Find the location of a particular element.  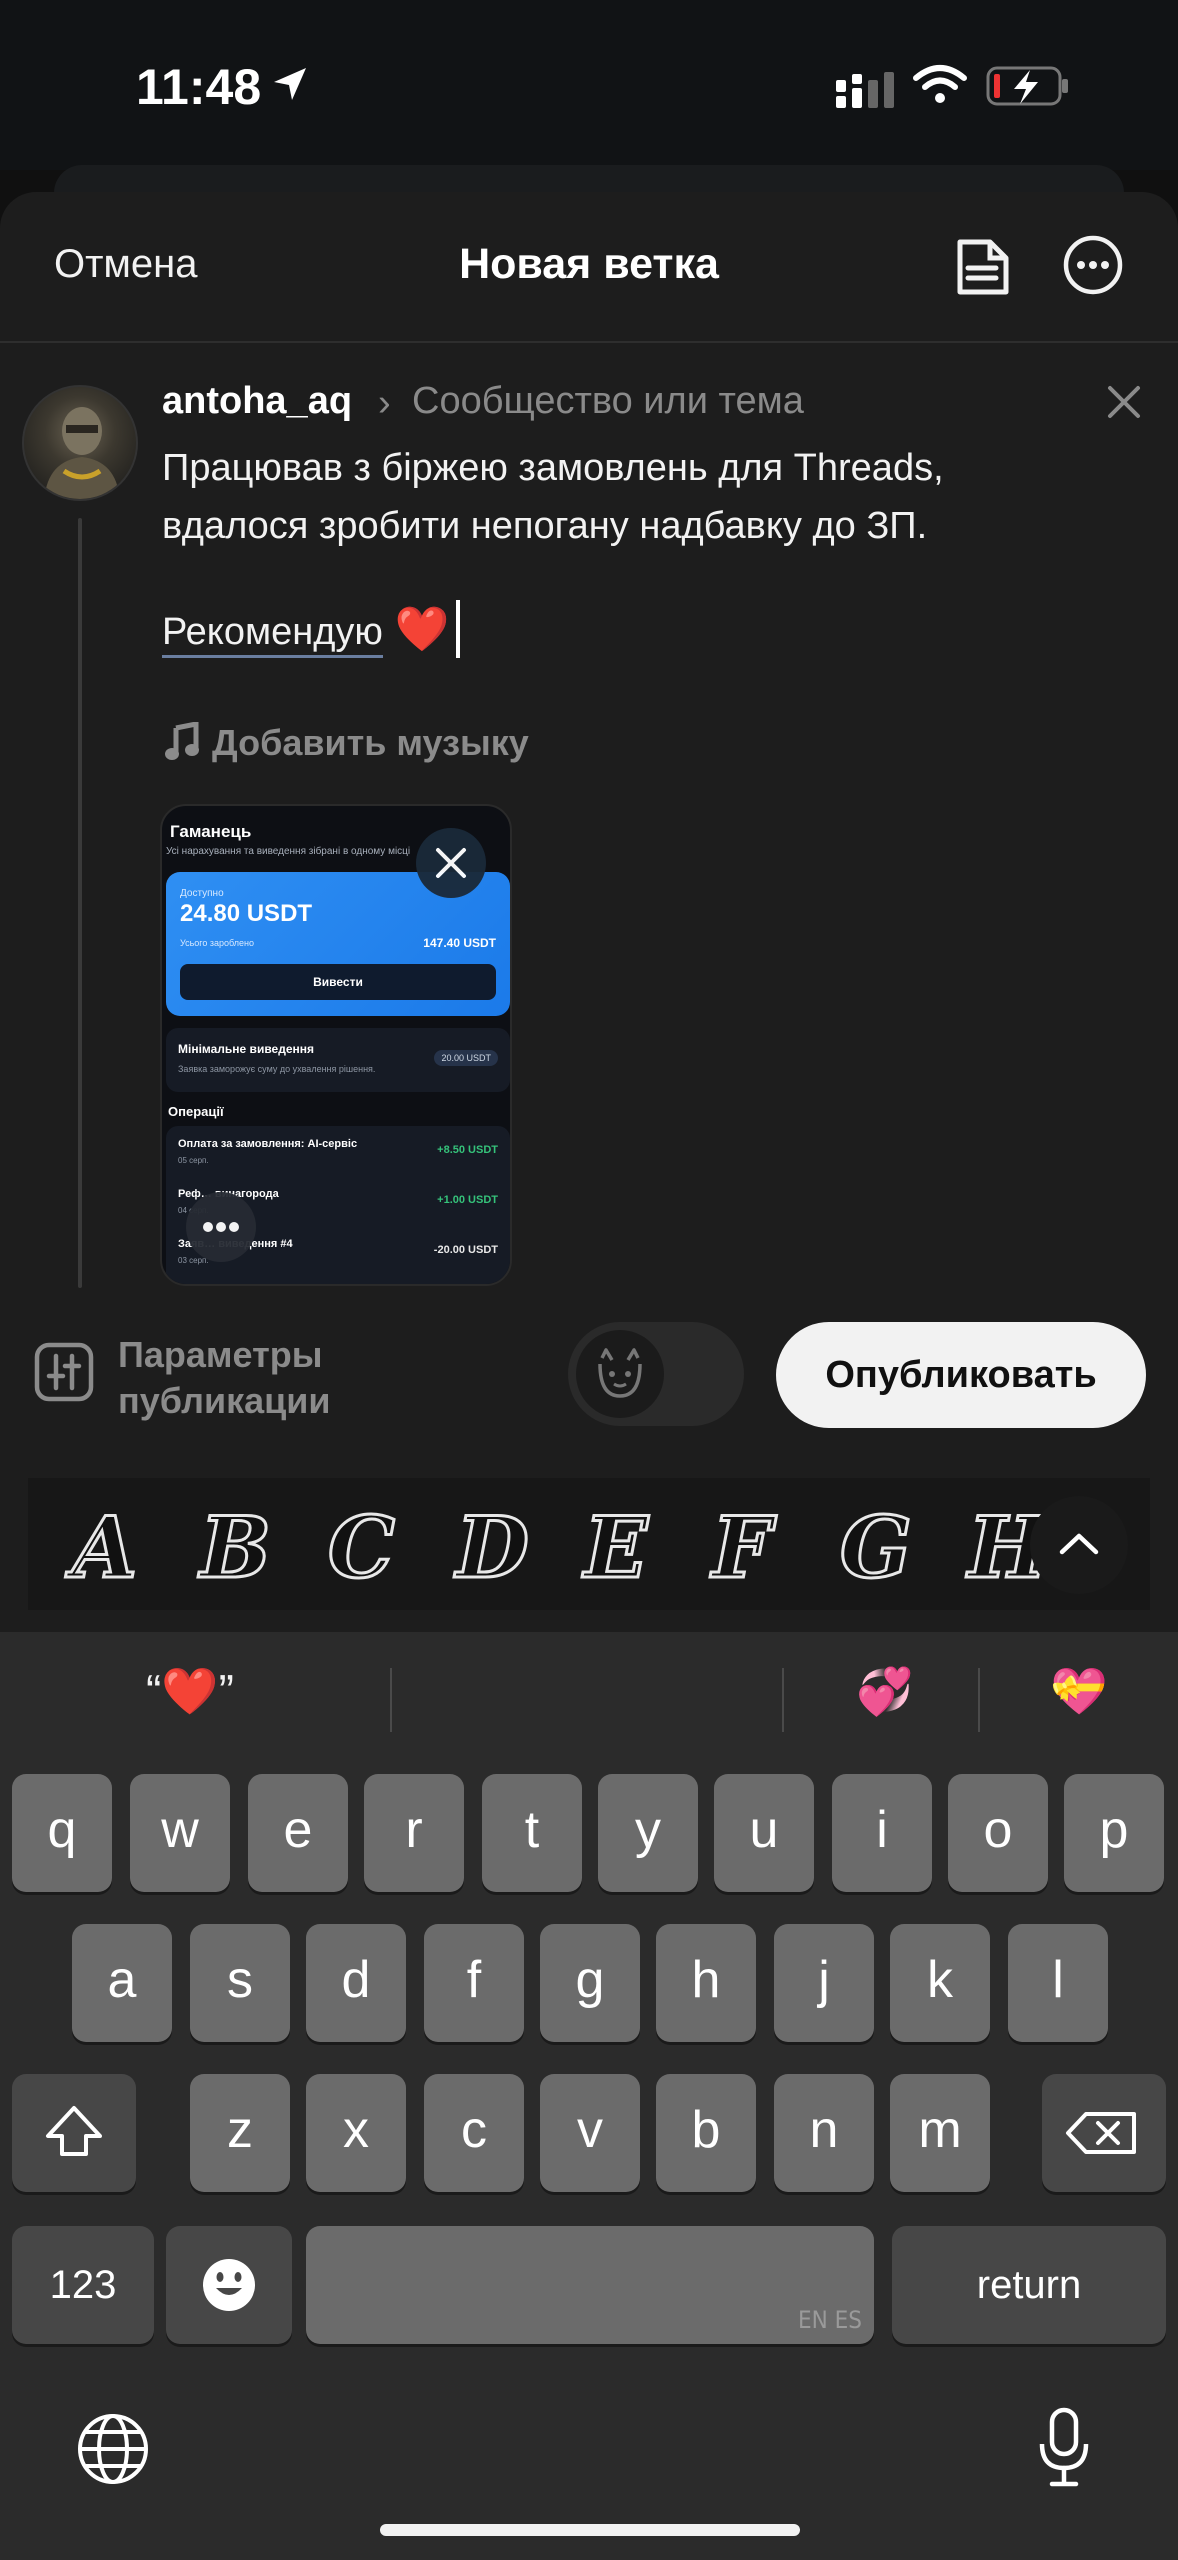

suggestion-mid: 💞 is located at coordinates (884, 1691).